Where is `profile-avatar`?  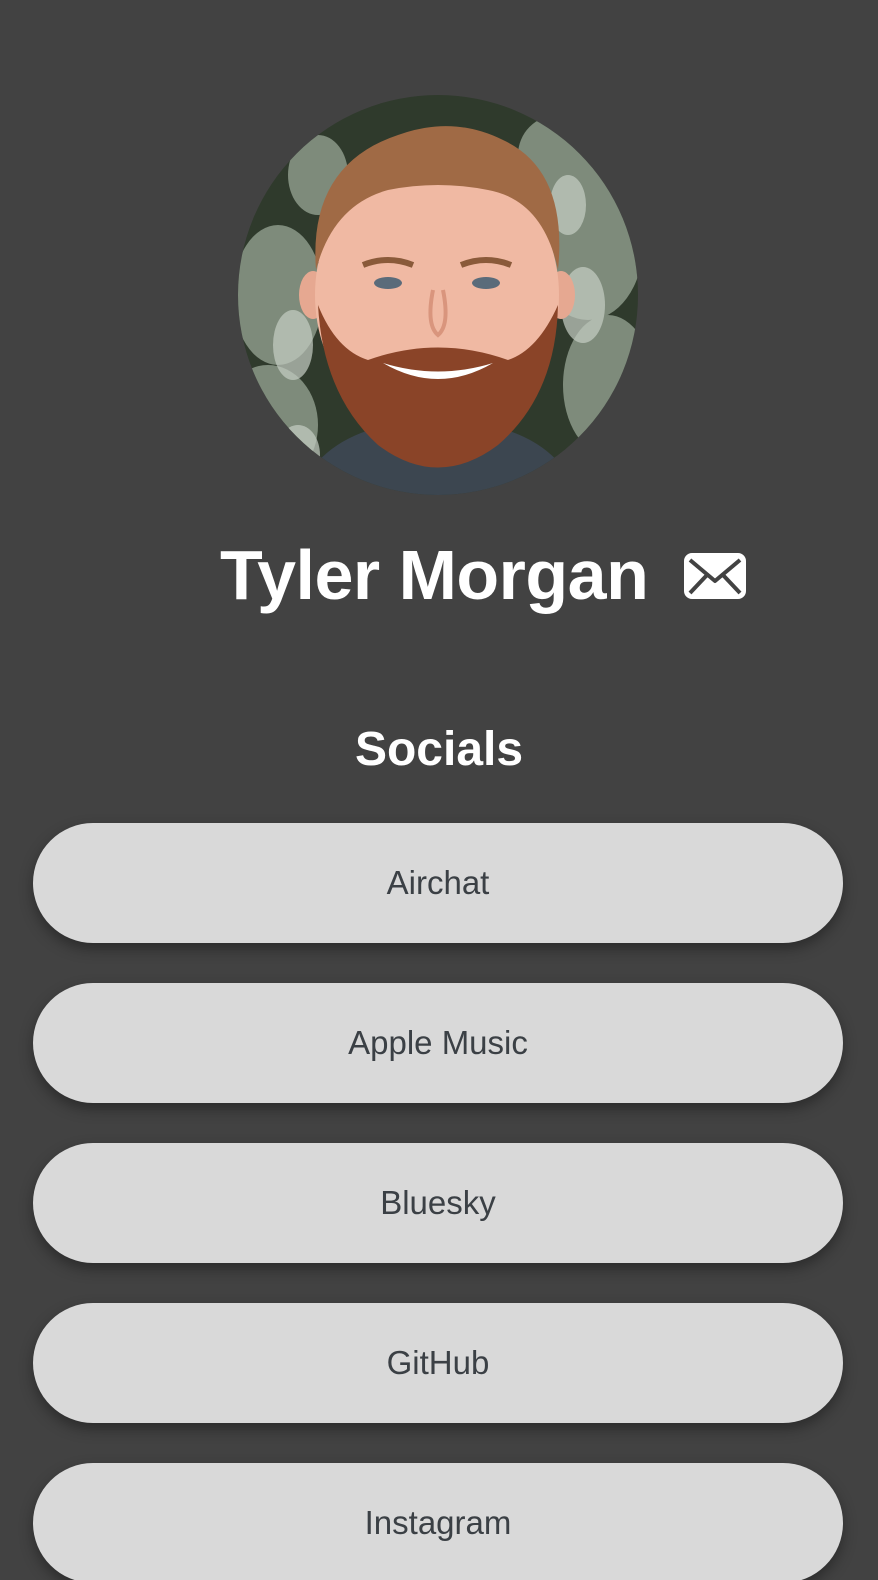
profile-avatar is located at coordinates (438, 295).